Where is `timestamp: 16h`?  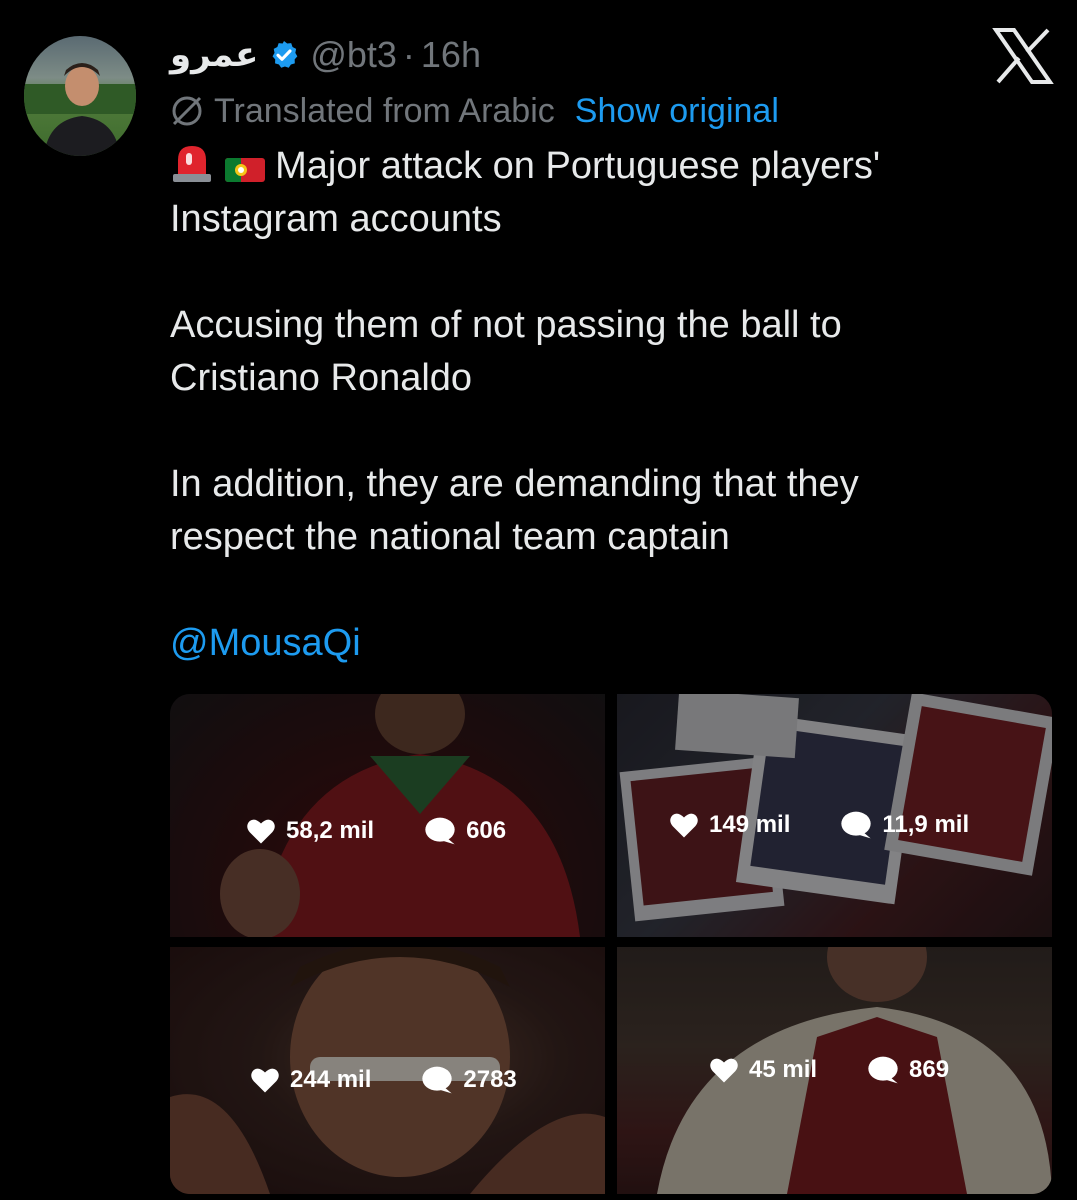
timestamp: 16h is located at coordinates (451, 55).